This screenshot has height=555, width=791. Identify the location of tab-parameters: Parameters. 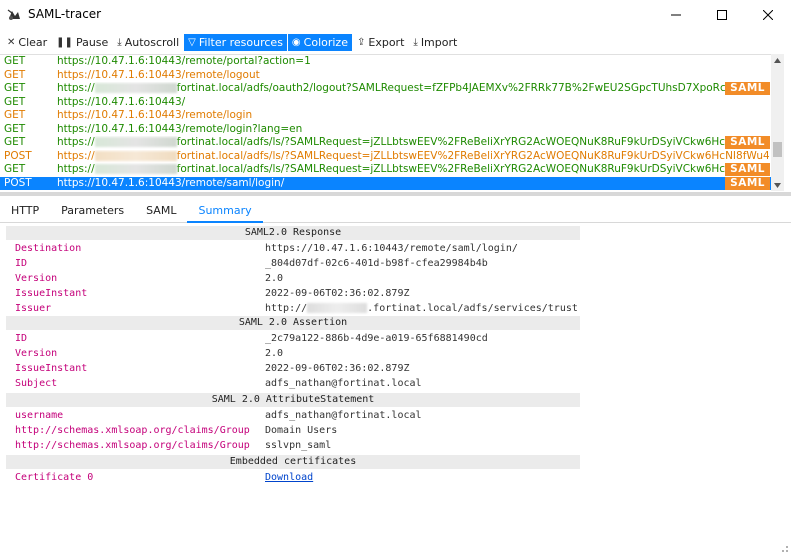
(92, 210).